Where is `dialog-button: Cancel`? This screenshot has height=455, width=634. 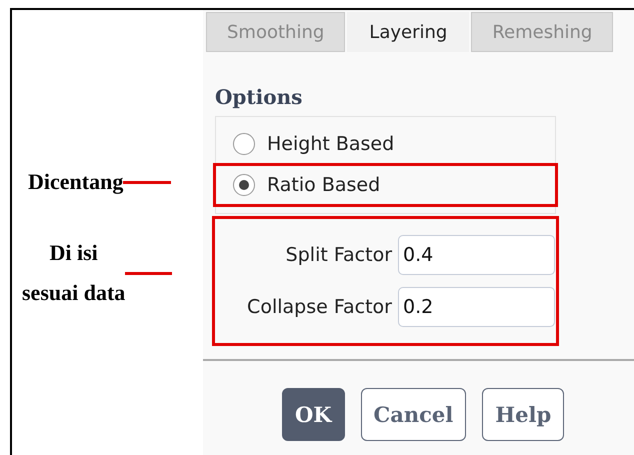
dialog-button: Cancel is located at coordinates (413, 414).